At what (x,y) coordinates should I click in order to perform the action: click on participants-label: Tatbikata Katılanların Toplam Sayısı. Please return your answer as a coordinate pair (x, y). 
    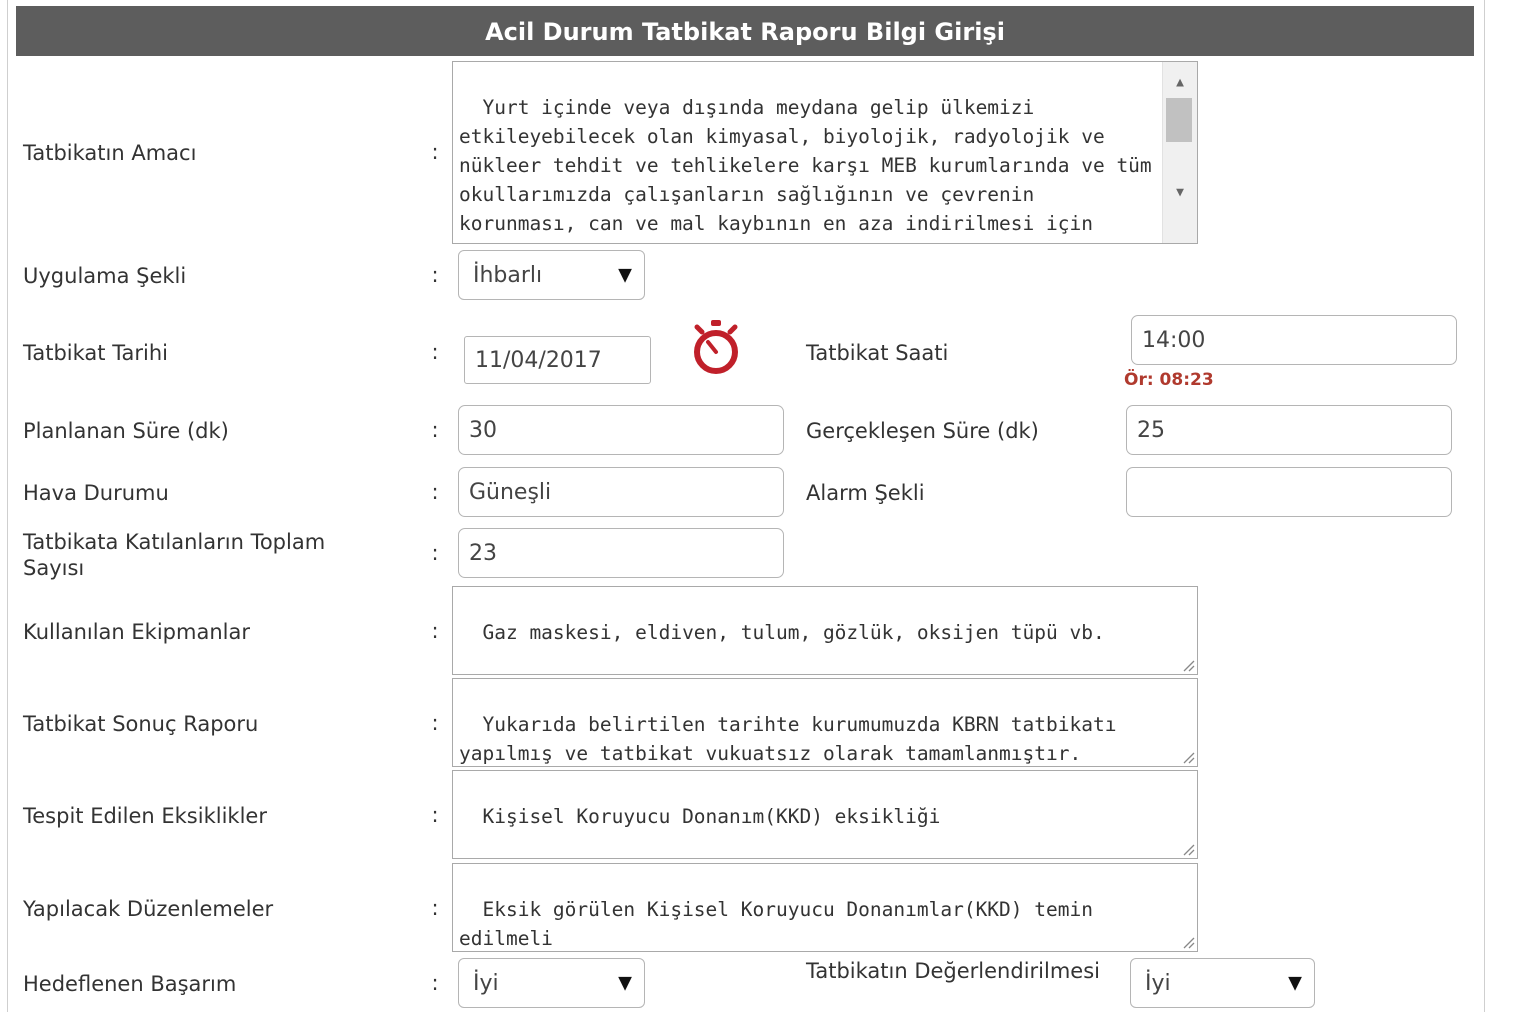
    Looking at the image, I should click on (174, 555).